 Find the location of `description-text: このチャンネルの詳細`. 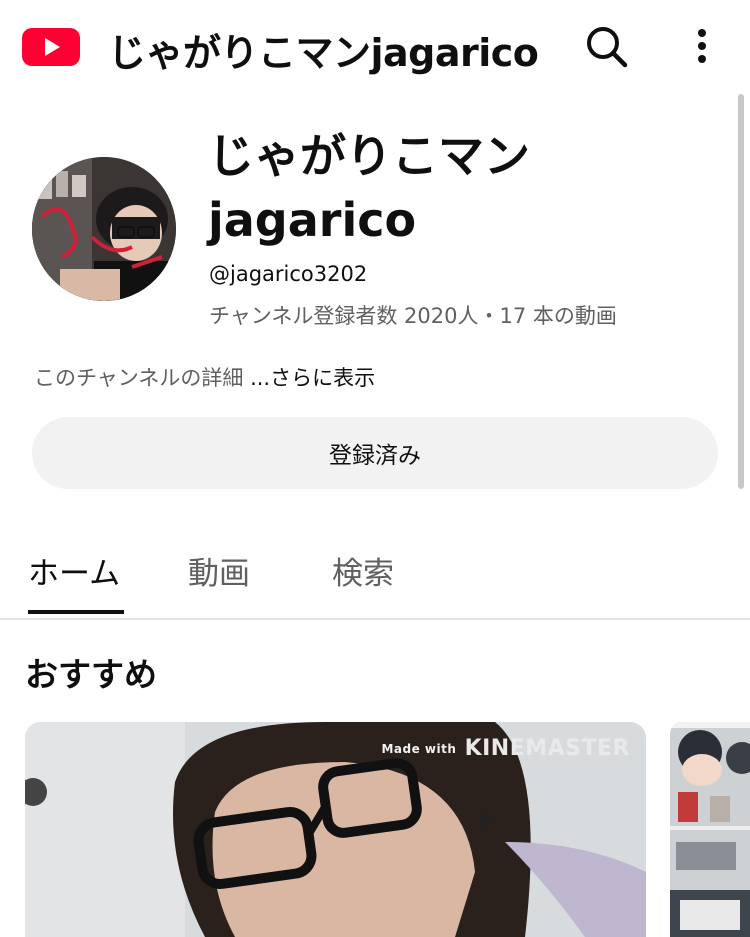

description-text: このチャンネルの詳細 is located at coordinates (139, 378).